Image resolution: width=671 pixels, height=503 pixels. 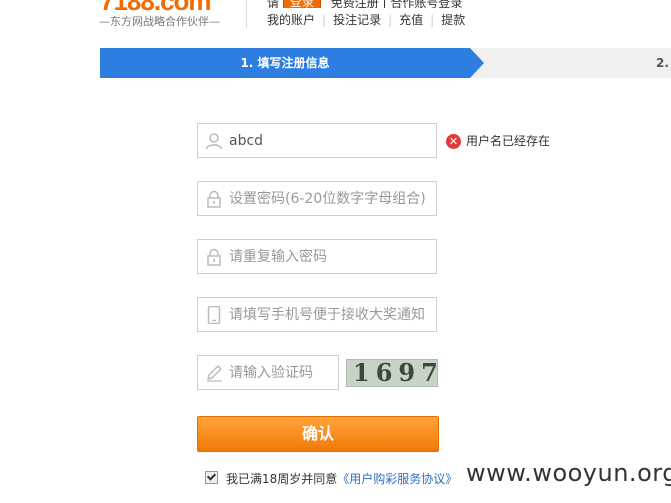 I want to click on watermark: www.wooyun.org, so click(x=568, y=473).